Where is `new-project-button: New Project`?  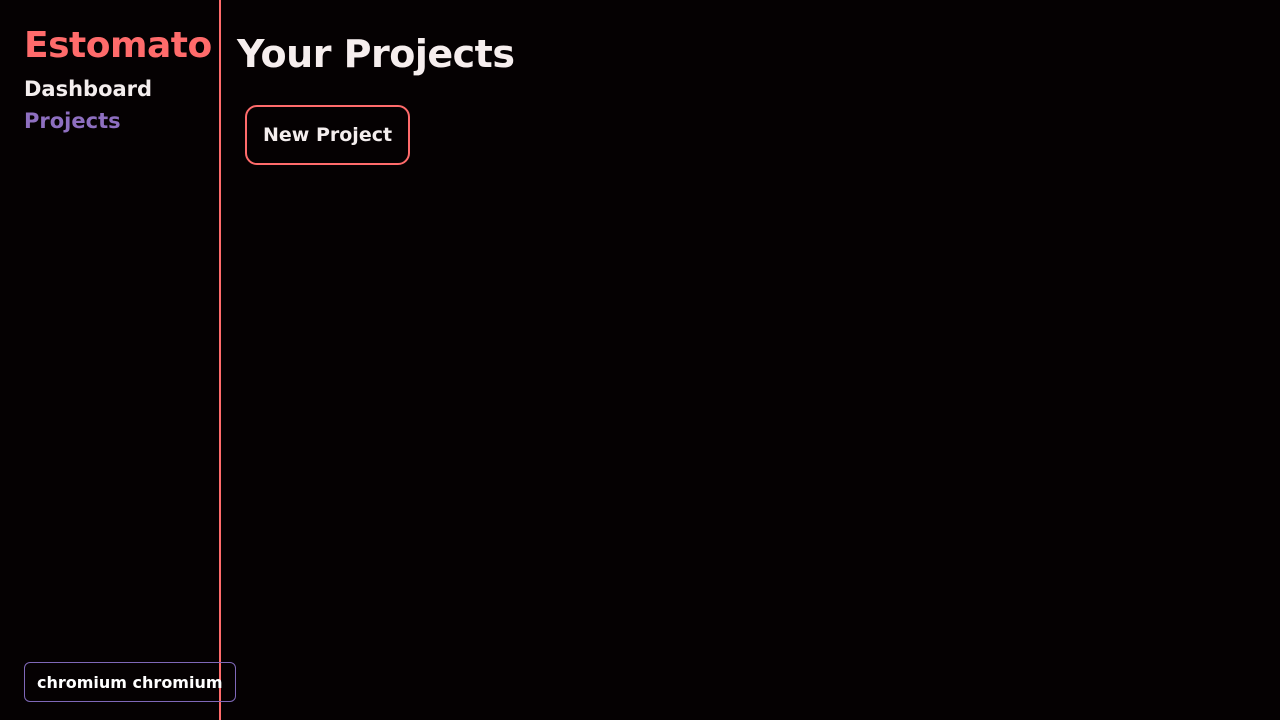
new-project-button: New Project is located at coordinates (328, 135).